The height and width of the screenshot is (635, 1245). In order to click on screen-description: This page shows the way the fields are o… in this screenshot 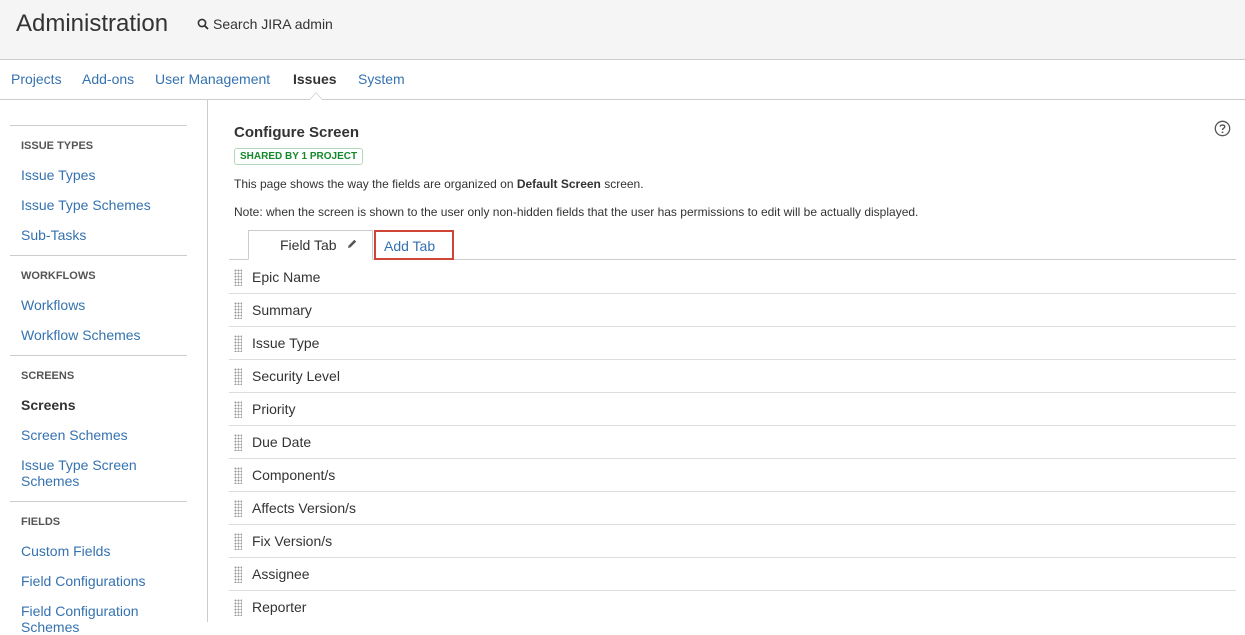, I will do `click(439, 184)`.